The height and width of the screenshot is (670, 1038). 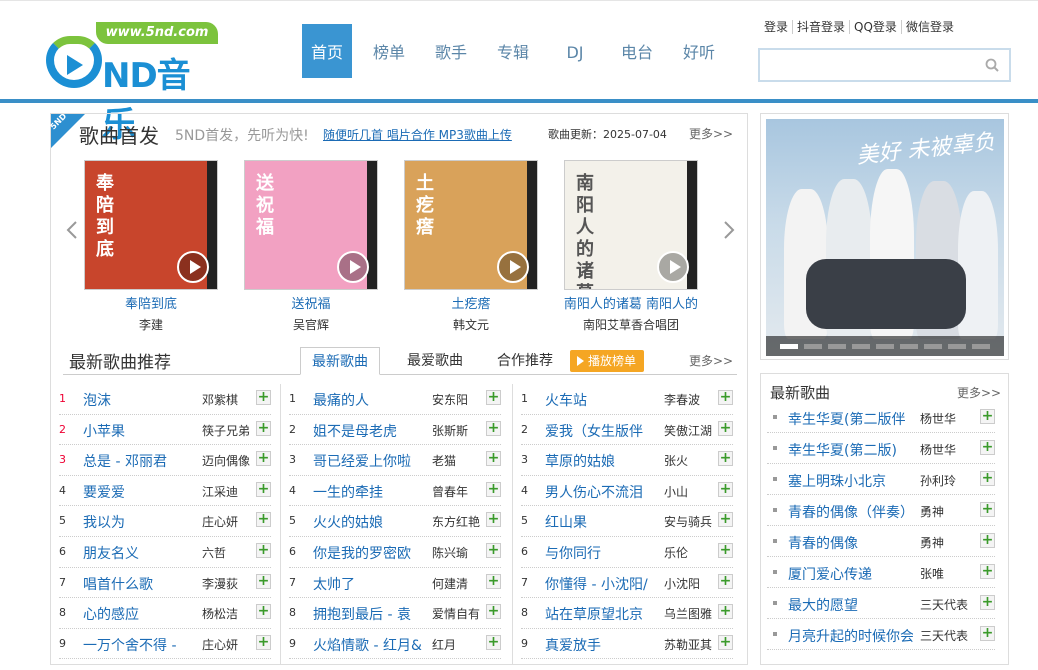 What do you see at coordinates (138, 492) in the screenshot?
I see `song-title: 要爱爱` at bounding box center [138, 492].